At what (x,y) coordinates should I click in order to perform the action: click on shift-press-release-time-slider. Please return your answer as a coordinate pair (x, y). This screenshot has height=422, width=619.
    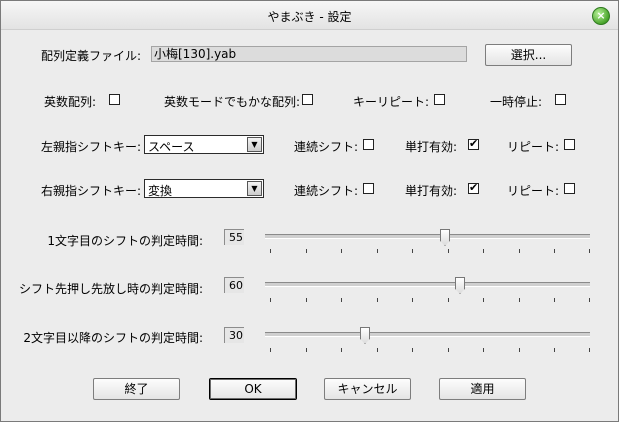
    Looking at the image, I should click on (460, 285).